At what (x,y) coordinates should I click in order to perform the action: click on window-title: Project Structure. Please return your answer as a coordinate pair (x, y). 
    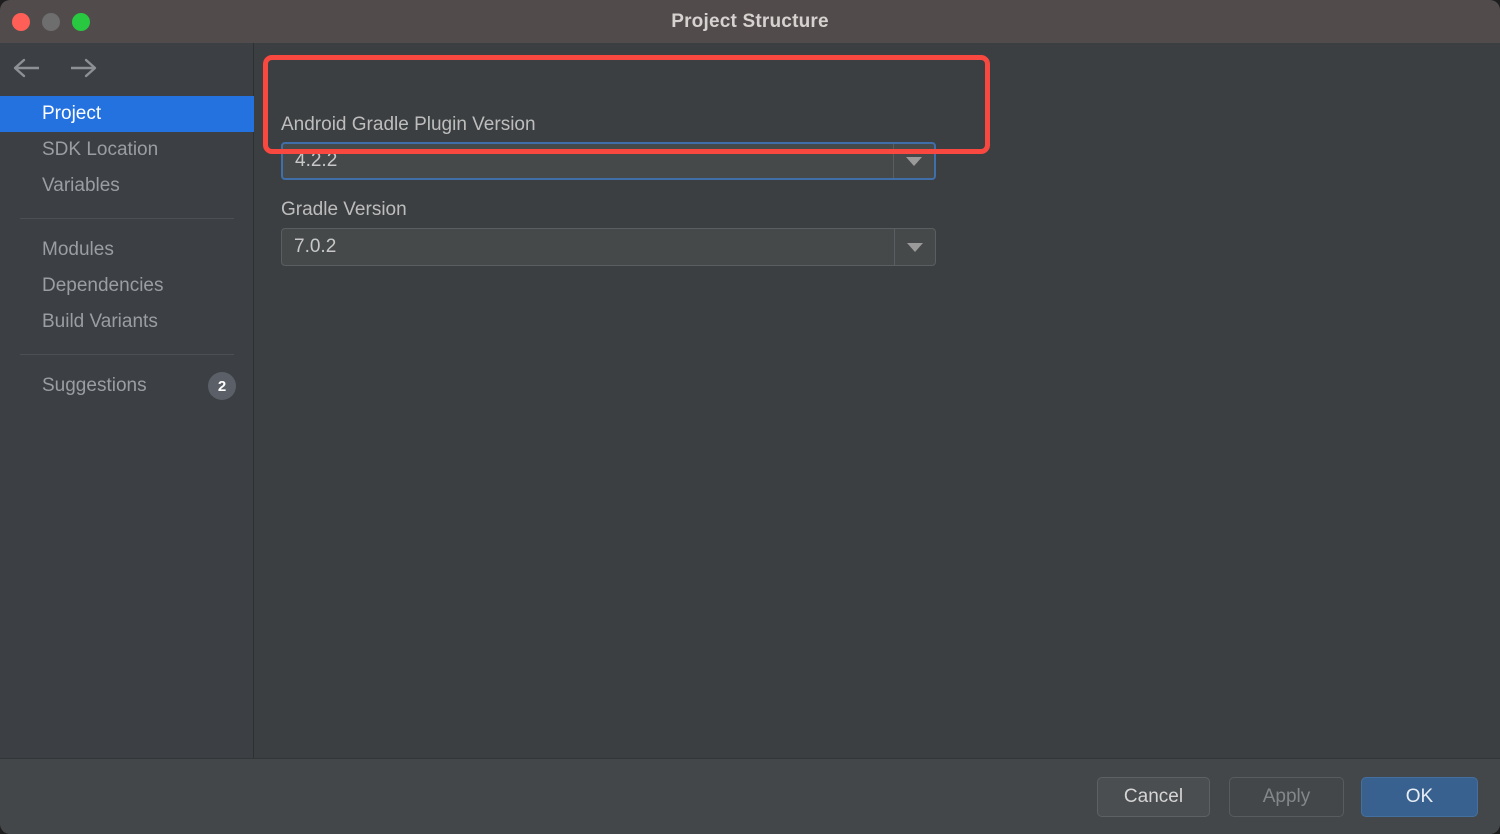
    Looking at the image, I should click on (750, 21).